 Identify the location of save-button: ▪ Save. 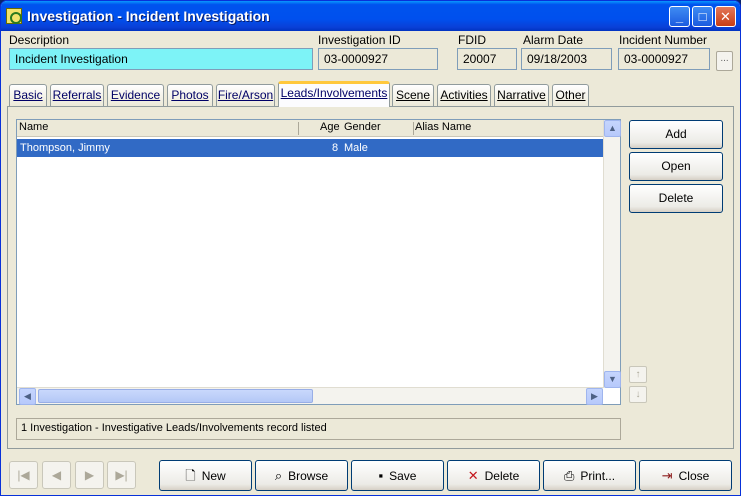
(397, 475).